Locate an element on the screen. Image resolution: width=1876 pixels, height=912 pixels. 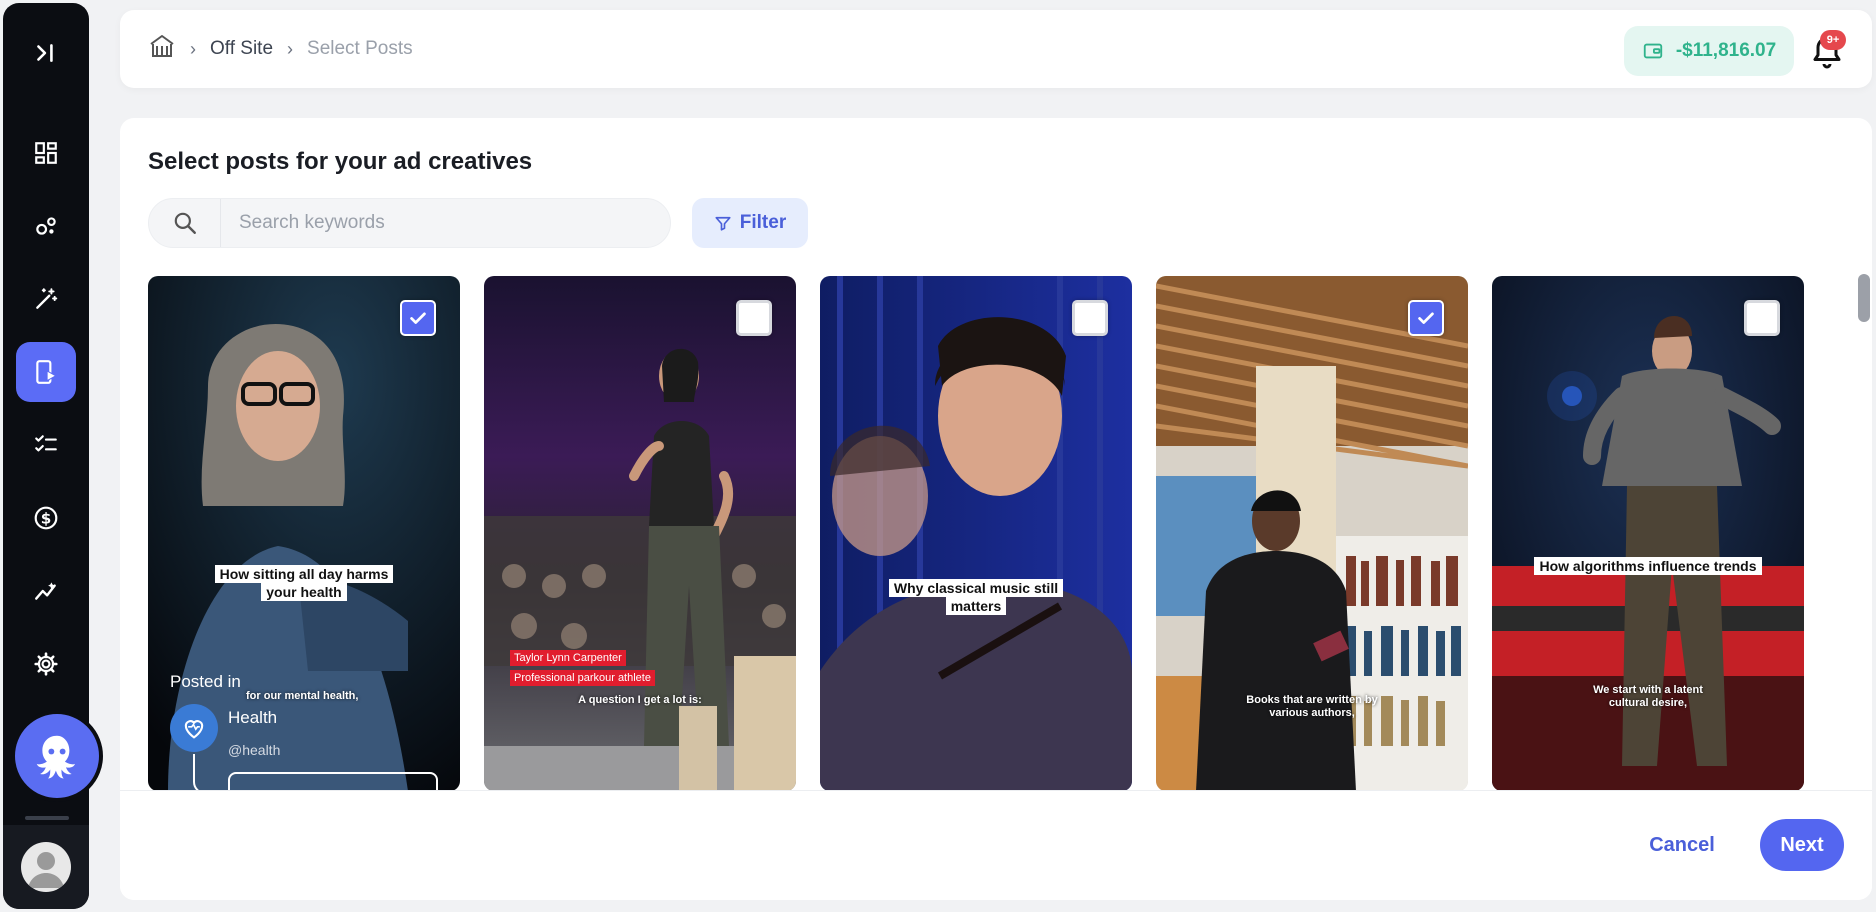
wallet-icon is located at coordinates (1652, 51).